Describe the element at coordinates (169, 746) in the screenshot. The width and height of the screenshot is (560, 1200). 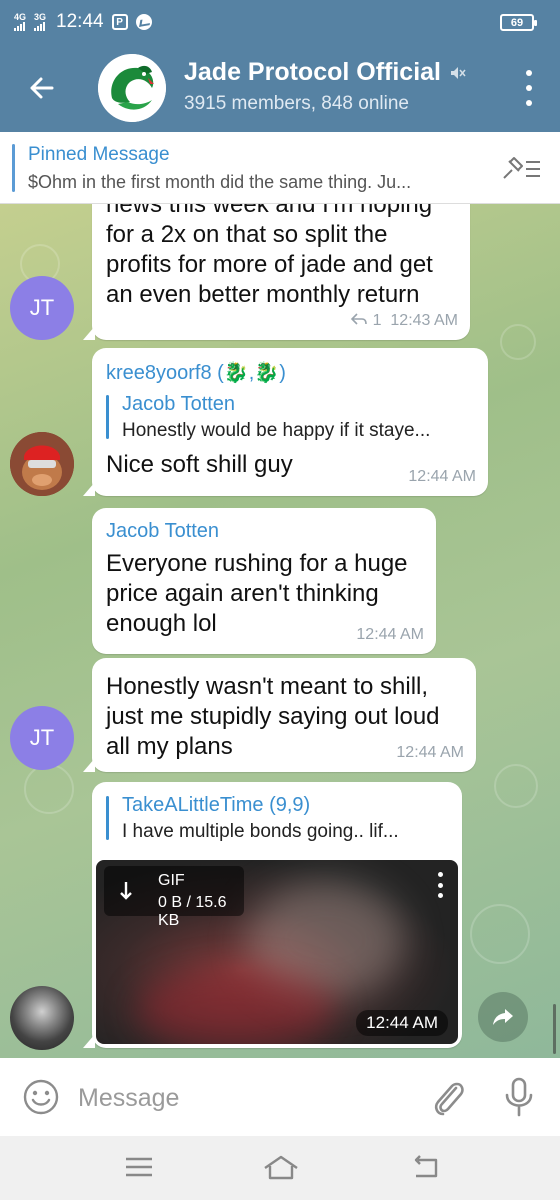
I see `message-line: all my plans` at that location.